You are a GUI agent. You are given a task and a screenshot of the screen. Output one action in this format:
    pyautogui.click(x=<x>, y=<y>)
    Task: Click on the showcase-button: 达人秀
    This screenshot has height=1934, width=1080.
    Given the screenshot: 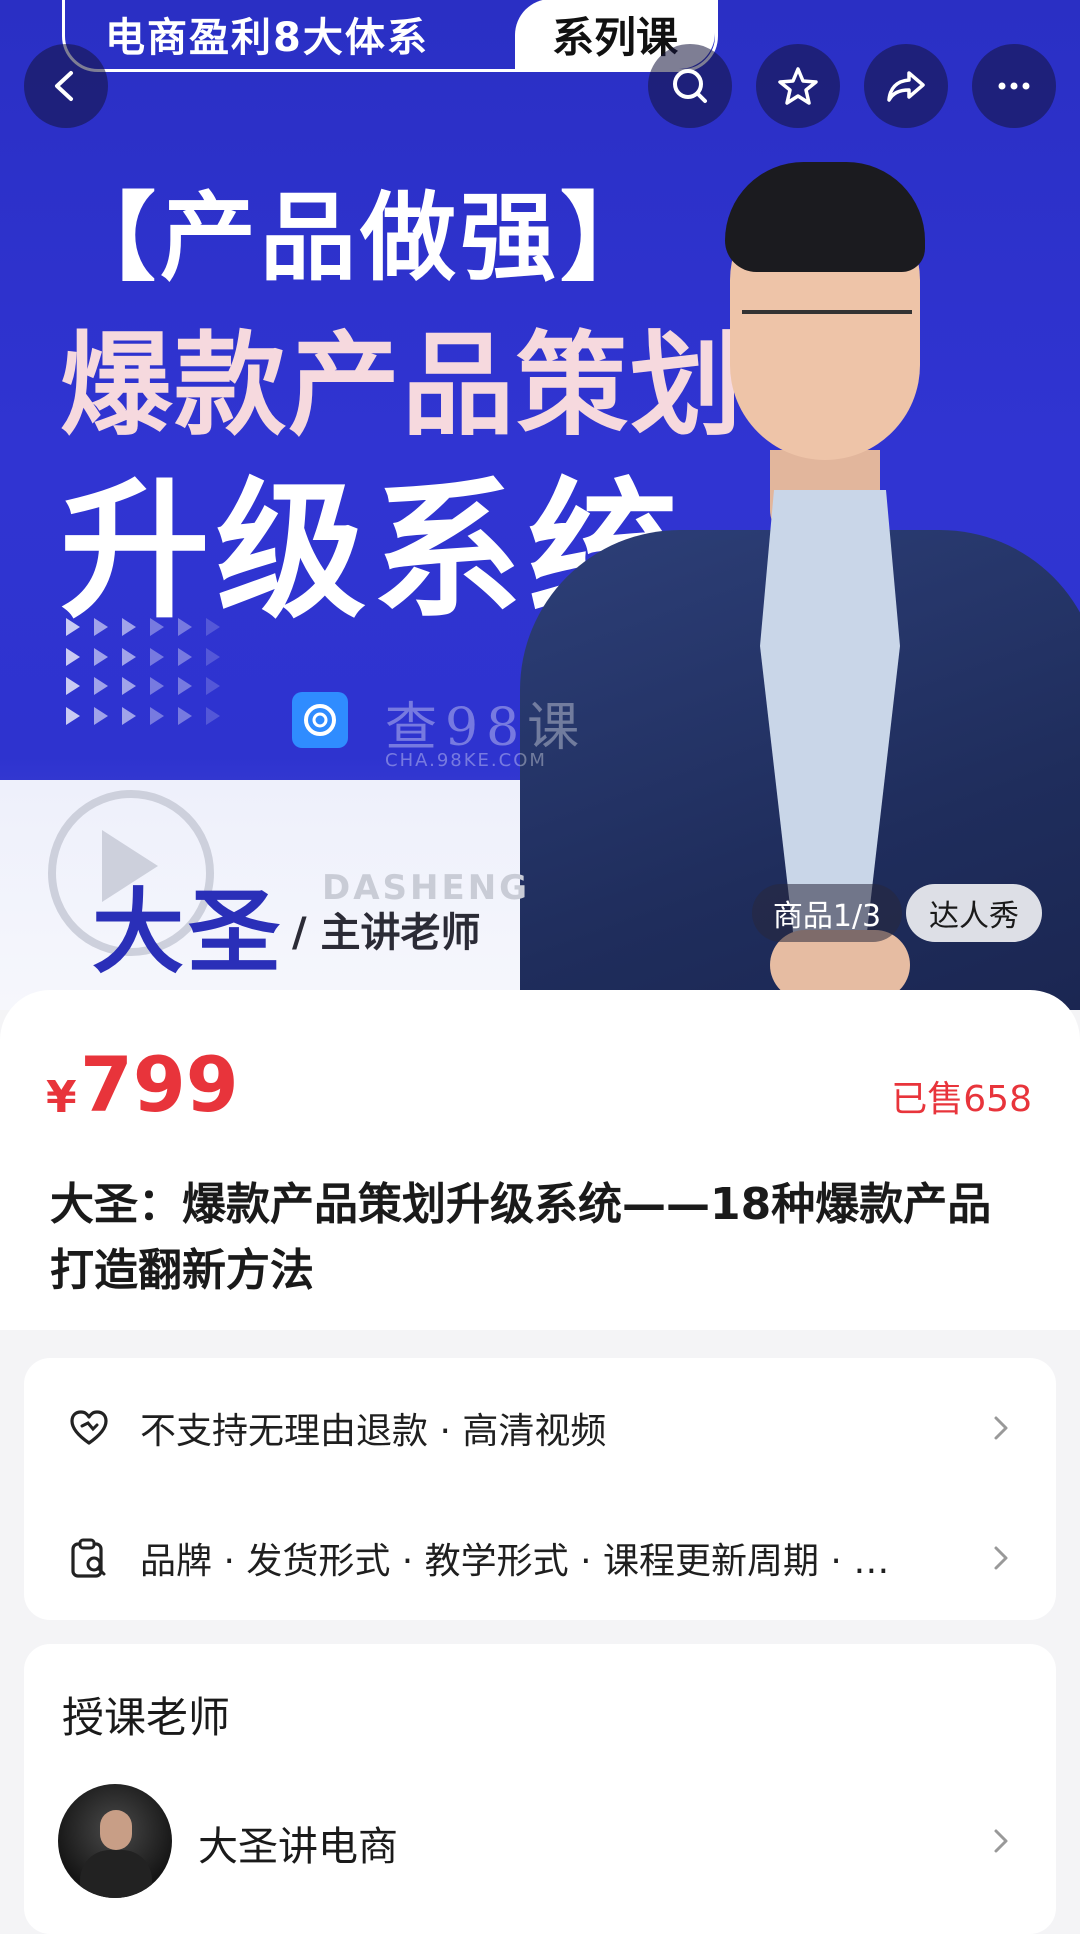 What is the action you would take?
    pyautogui.click(x=974, y=913)
    